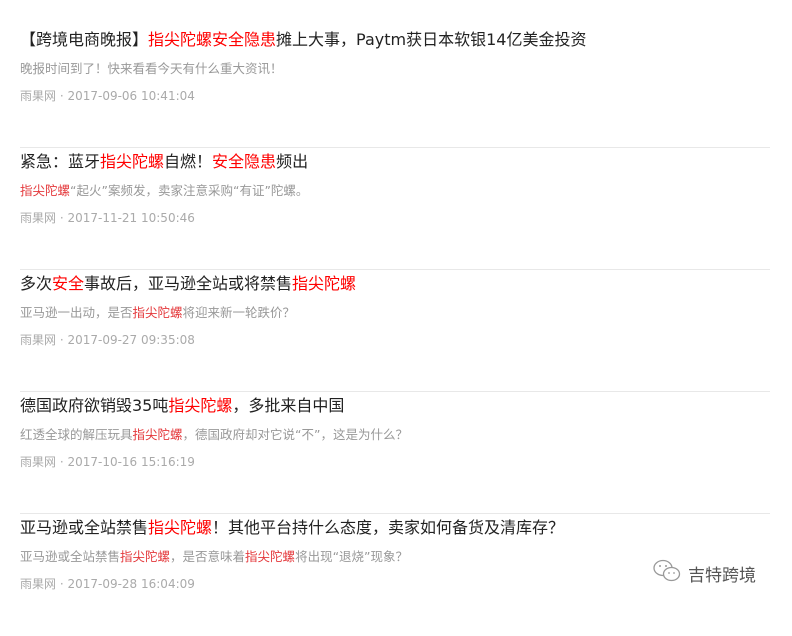 The width and height of the screenshot is (792, 636). Describe the element at coordinates (68, 283) in the screenshot. I see `highlighted-keyword: 安全` at that location.